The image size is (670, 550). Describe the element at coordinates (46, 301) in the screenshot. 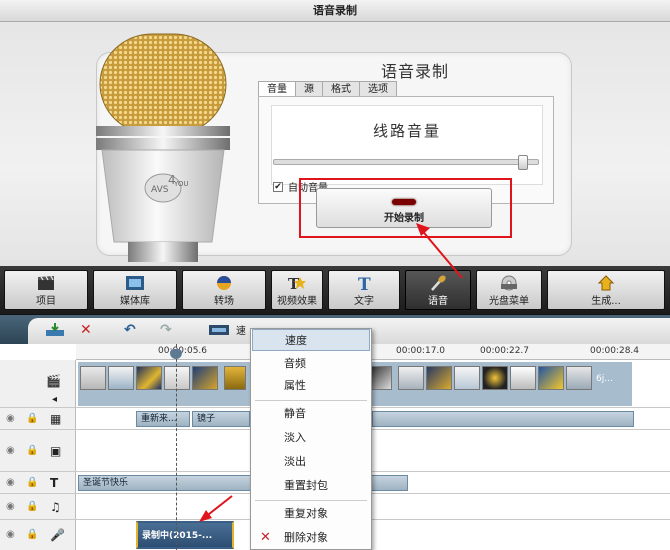

I see `mode-button-label: 项目` at that location.